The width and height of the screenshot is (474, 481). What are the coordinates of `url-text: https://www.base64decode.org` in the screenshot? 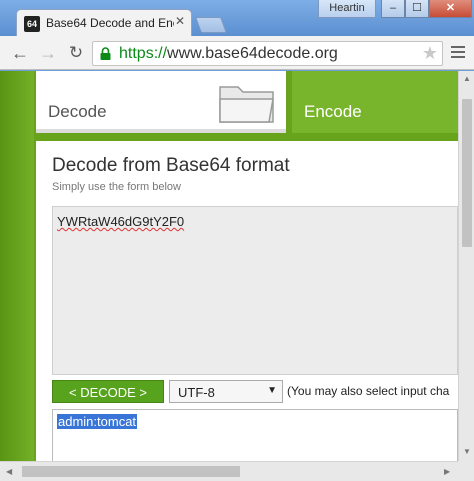 It's located at (228, 54).